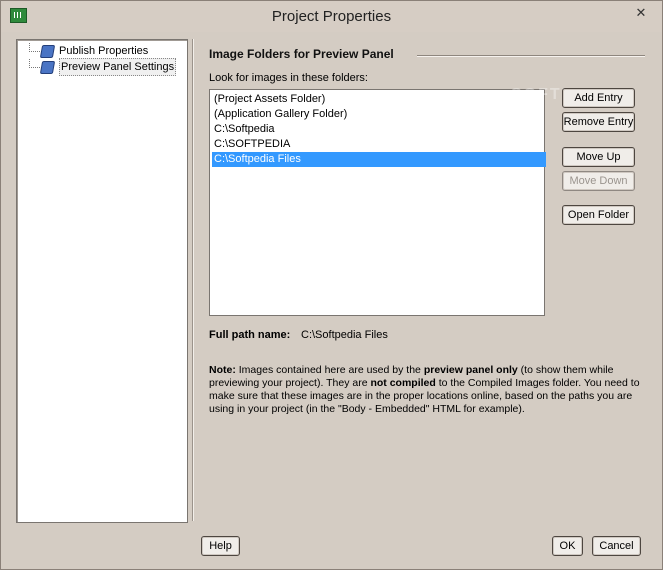  What do you see at coordinates (379, 129) in the screenshot?
I see `folder-list-item: C:\Softpedia` at bounding box center [379, 129].